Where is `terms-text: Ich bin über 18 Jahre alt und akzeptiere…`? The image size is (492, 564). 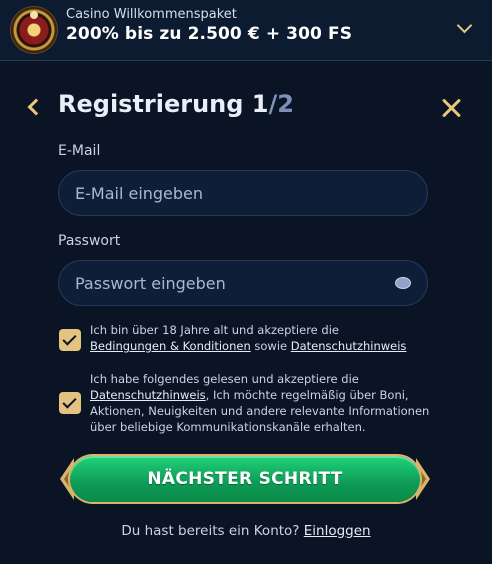 terms-text: Ich bin über 18 Jahre alt und akzeptiere… is located at coordinates (214, 330).